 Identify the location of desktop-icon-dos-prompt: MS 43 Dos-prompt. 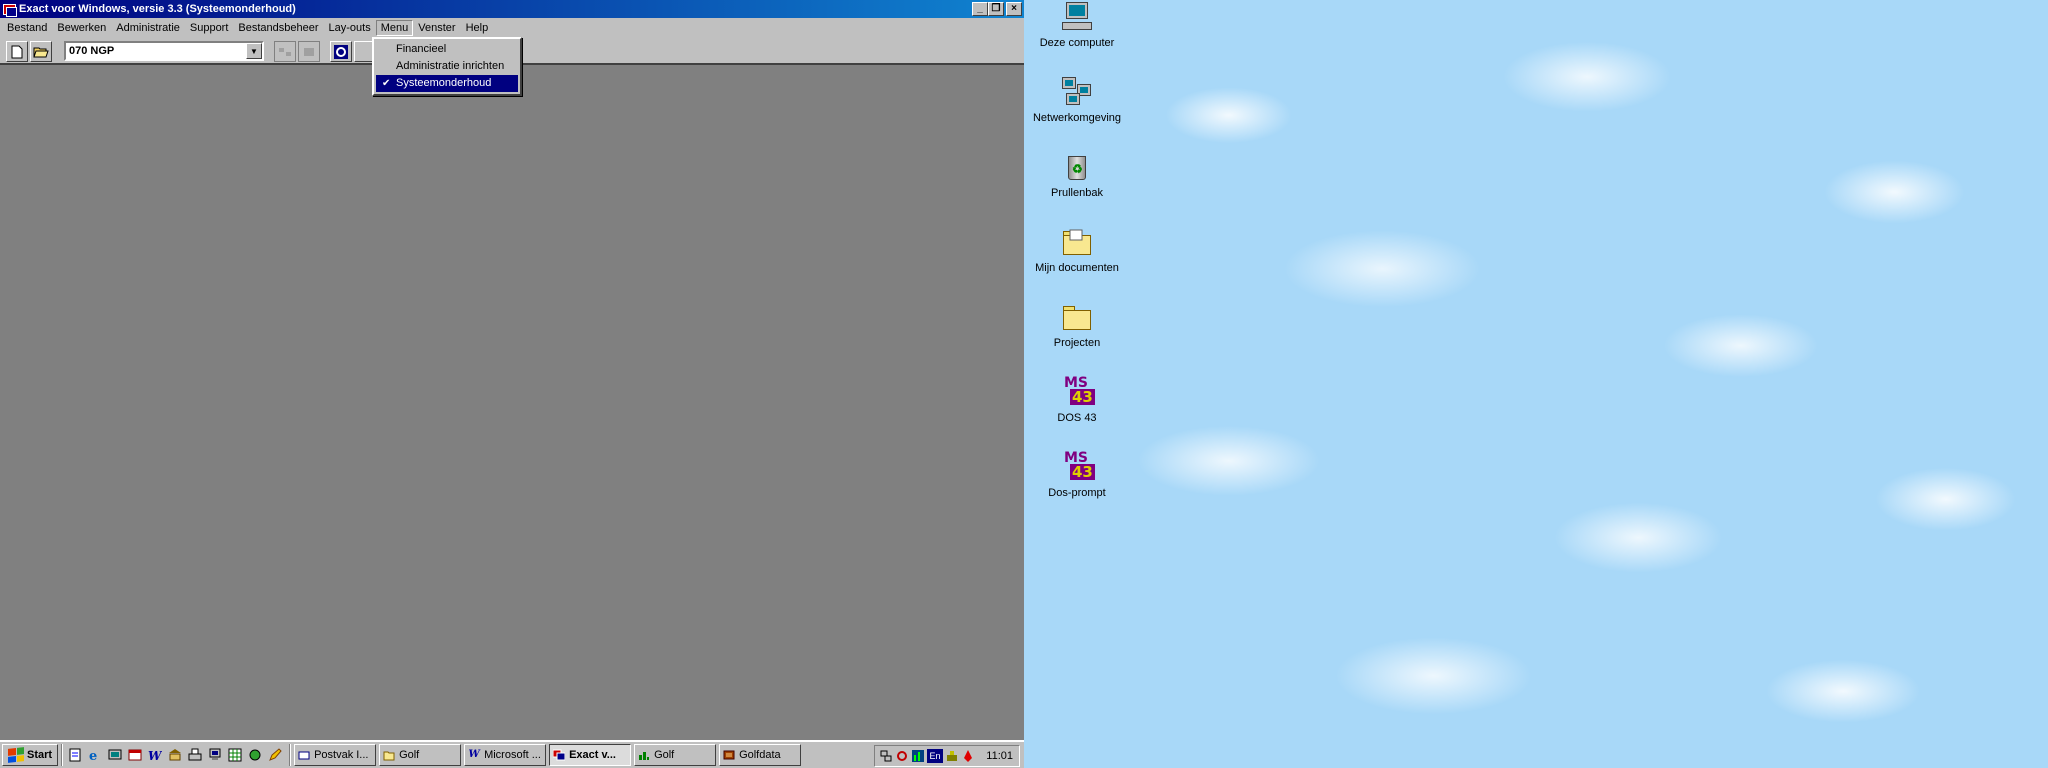
(1077, 474).